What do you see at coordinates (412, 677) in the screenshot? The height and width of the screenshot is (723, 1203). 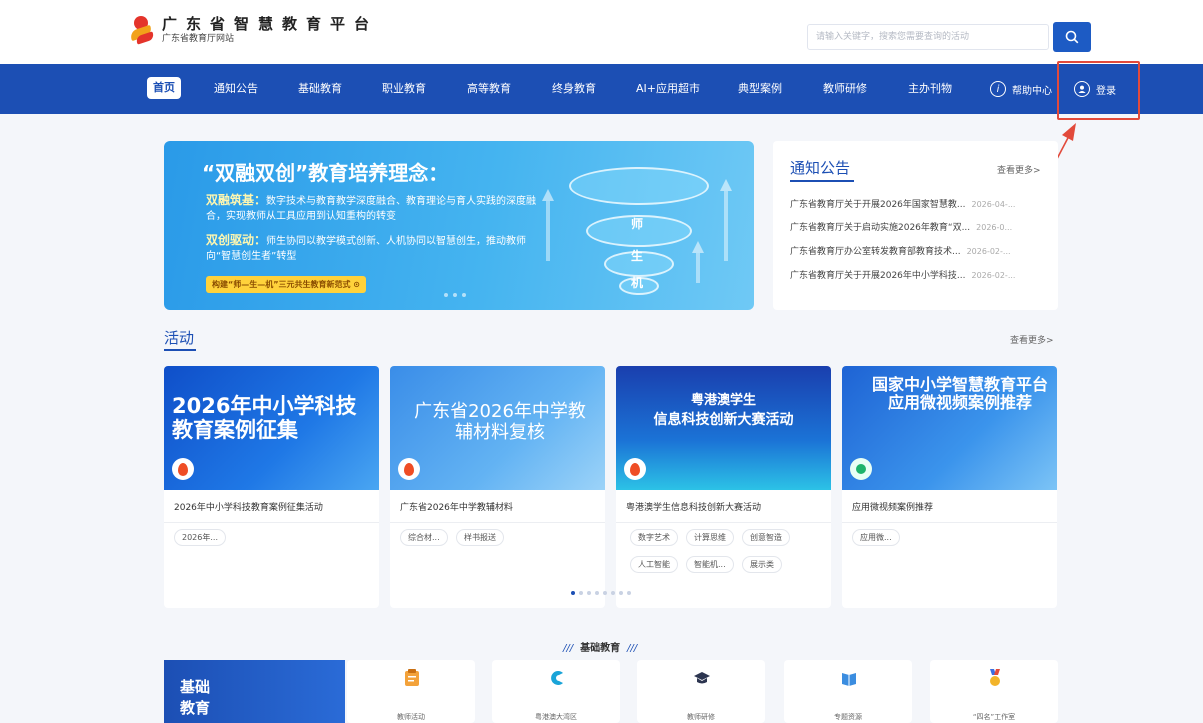 I see `clipboard-icon` at bounding box center [412, 677].